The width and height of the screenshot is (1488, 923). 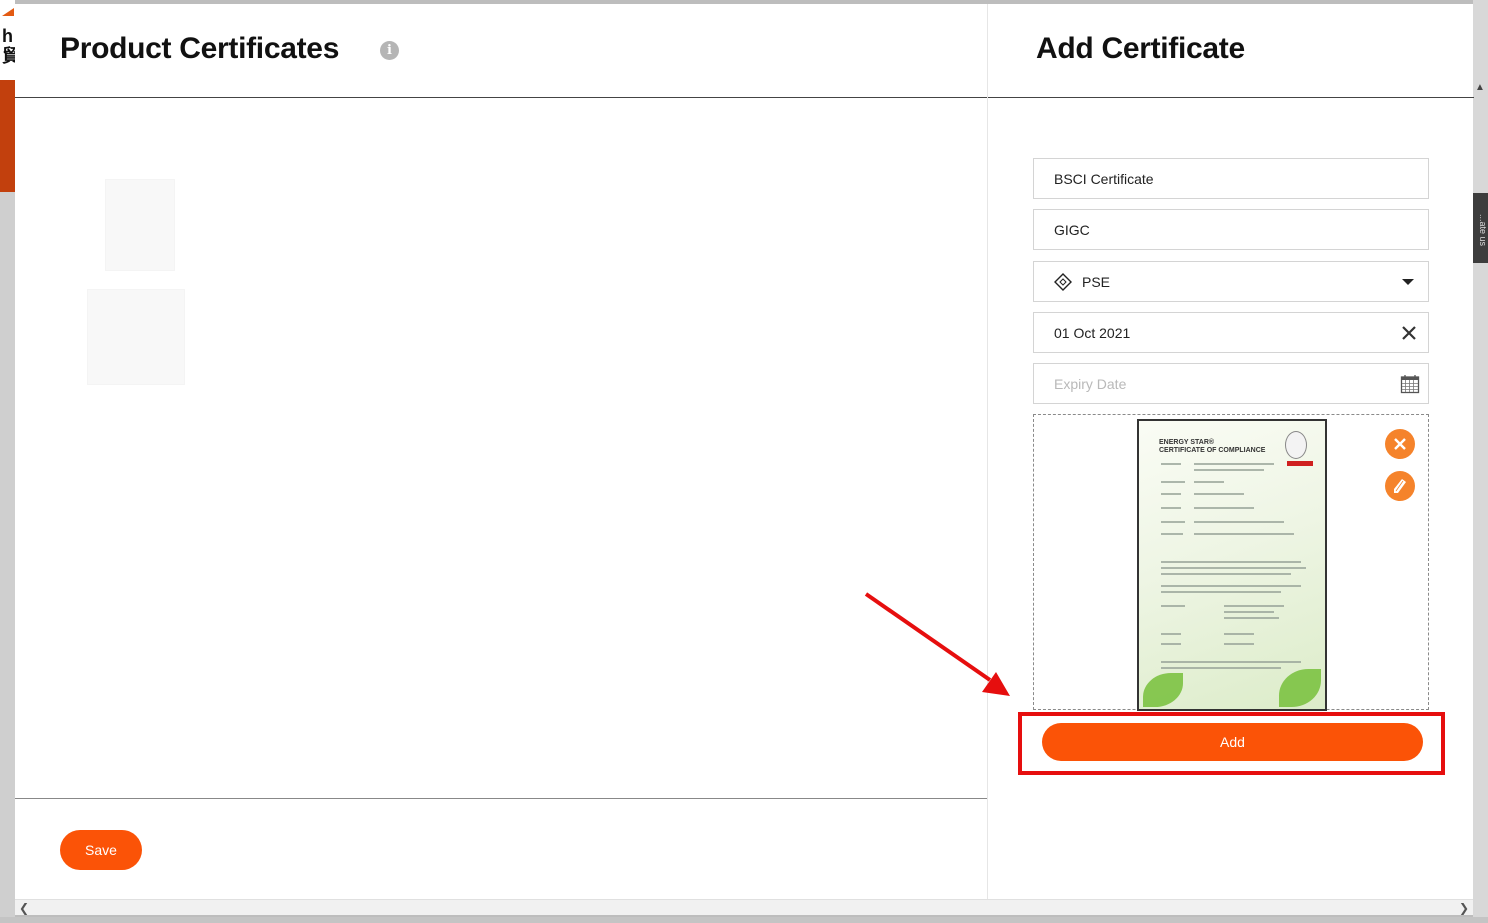 I want to click on issue-date-value: 01 Oct 2021, so click(x=1092, y=332).